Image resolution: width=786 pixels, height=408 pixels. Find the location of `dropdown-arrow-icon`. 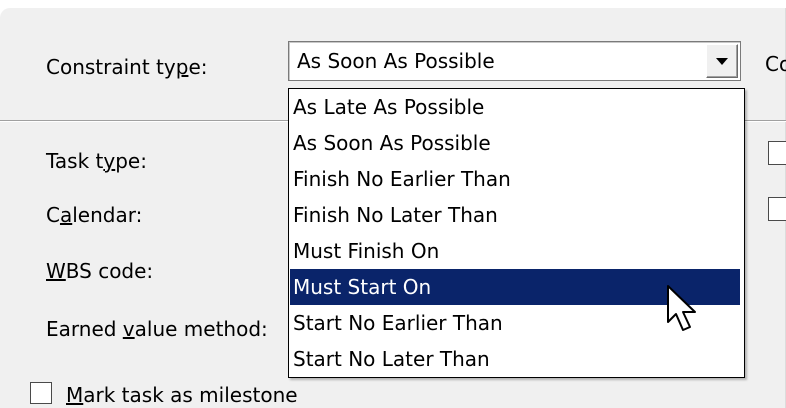

dropdown-arrow-icon is located at coordinates (722, 61).